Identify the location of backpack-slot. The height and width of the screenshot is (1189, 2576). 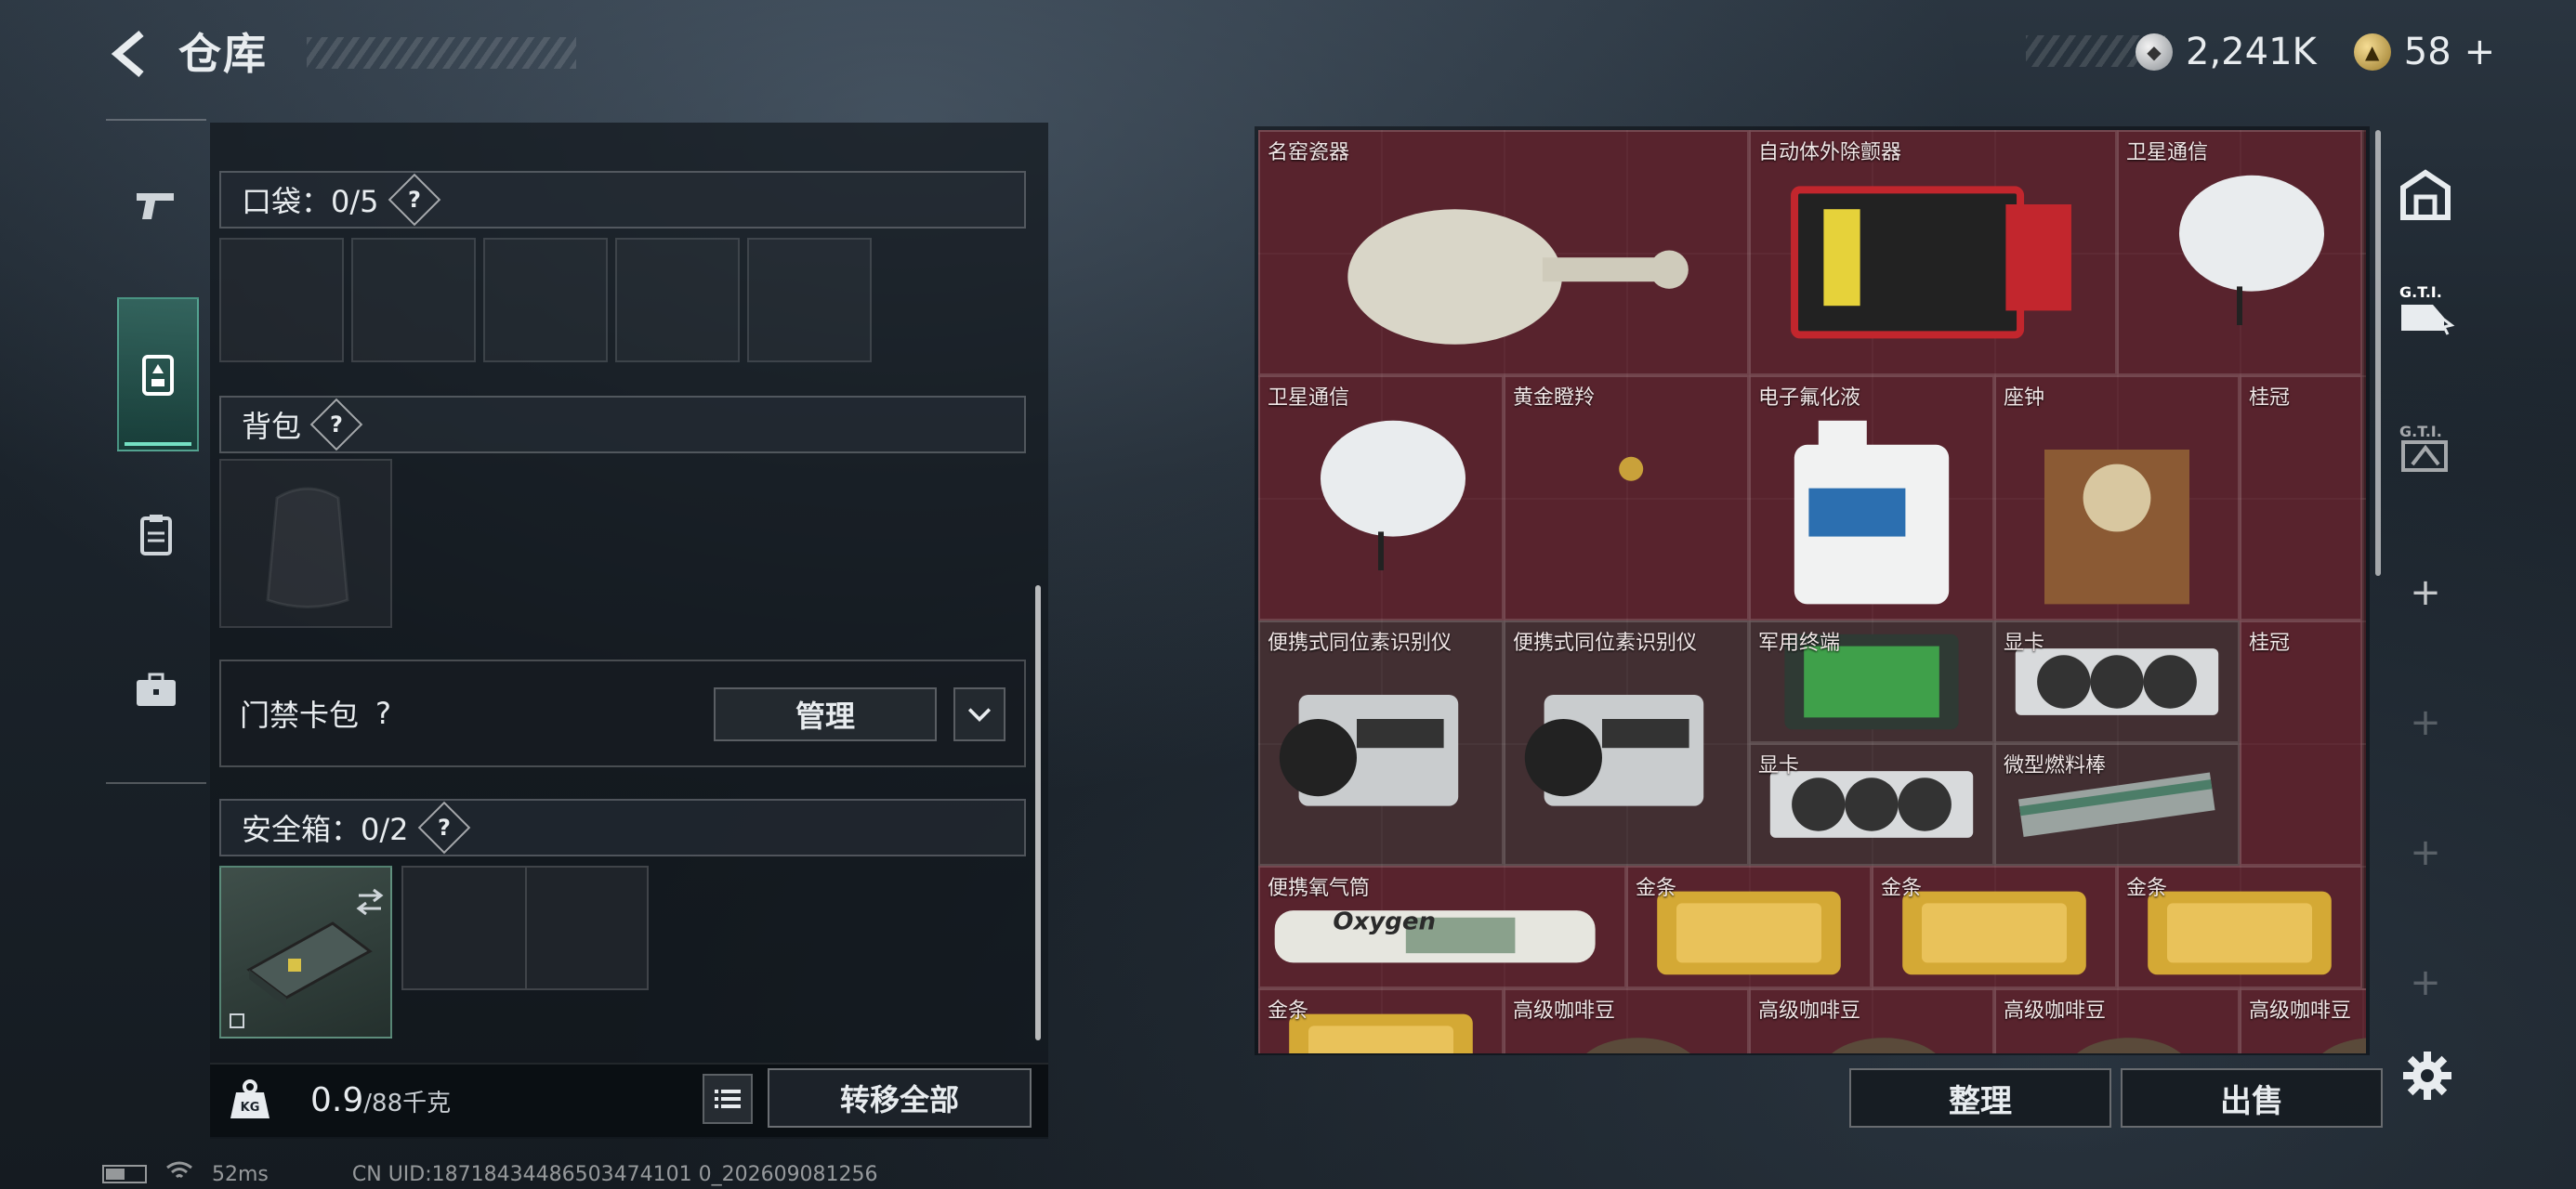
(305, 544).